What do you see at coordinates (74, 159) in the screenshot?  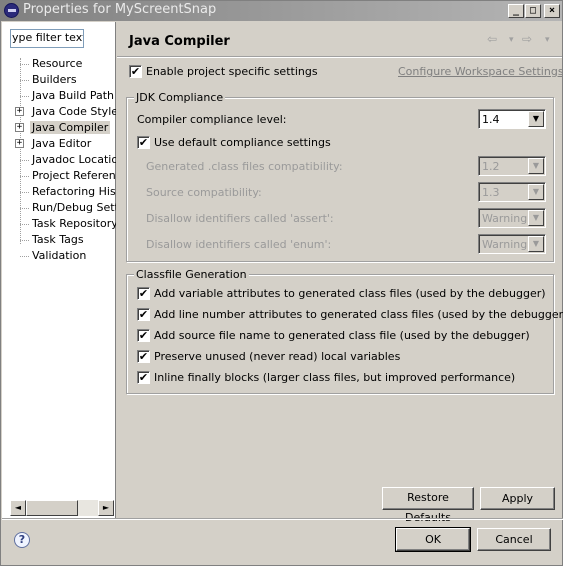 I see `tree-item-label: Javadoc Location` at bounding box center [74, 159].